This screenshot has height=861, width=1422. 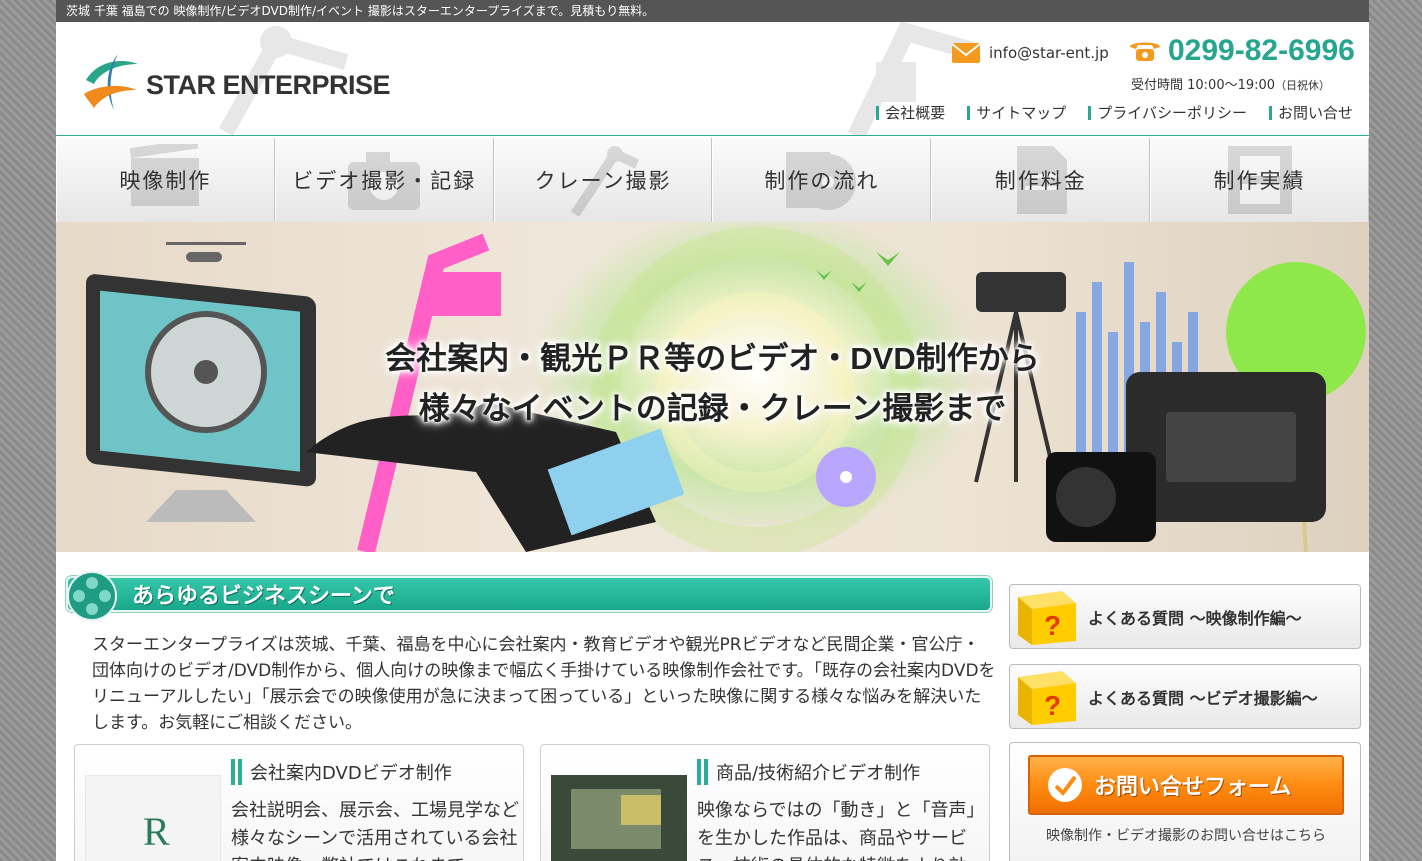 I want to click on util-nav-company: 会社概要, so click(x=910, y=113).